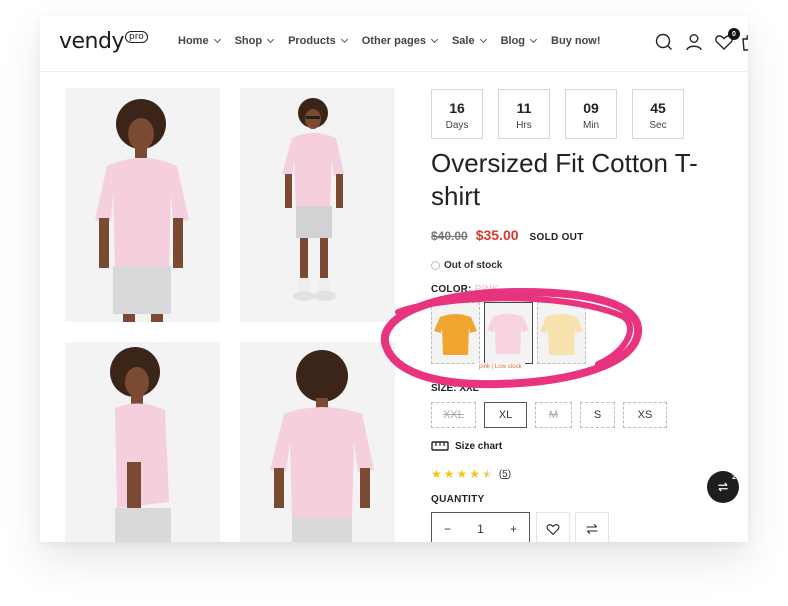  What do you see at coordinates (513, 529) in the screenshot?
I see `increase-button: +` at bounding box center [513, 529].